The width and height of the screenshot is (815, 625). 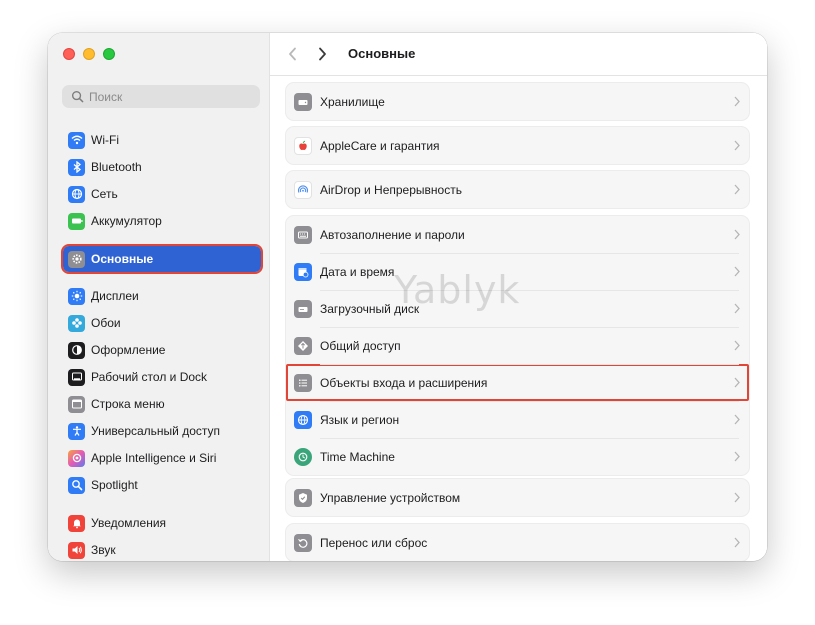 I want to click on accessibility-icon, so click(x=76, y=431).